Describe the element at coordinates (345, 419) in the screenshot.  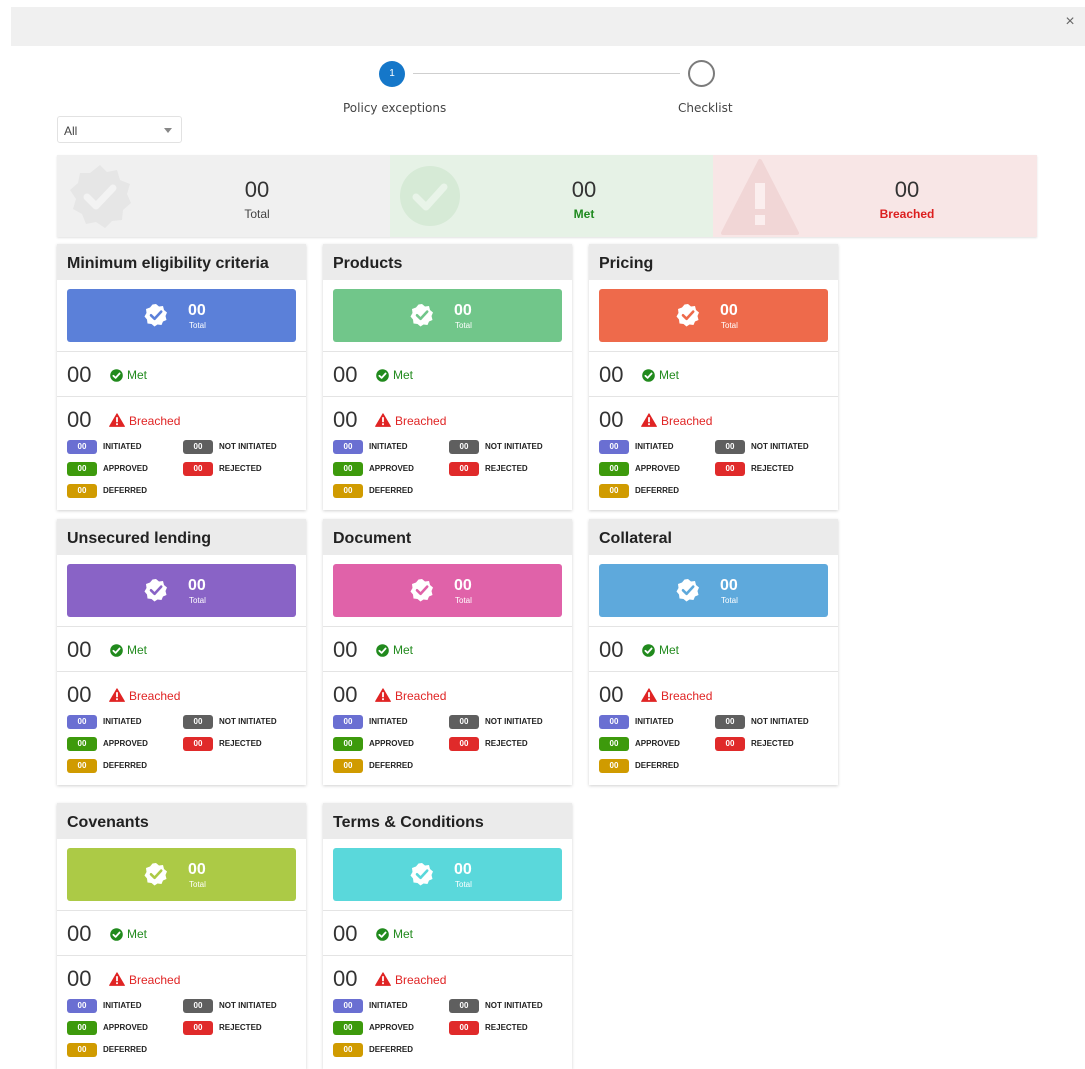
I see `card-breached-count: 00` at that location.